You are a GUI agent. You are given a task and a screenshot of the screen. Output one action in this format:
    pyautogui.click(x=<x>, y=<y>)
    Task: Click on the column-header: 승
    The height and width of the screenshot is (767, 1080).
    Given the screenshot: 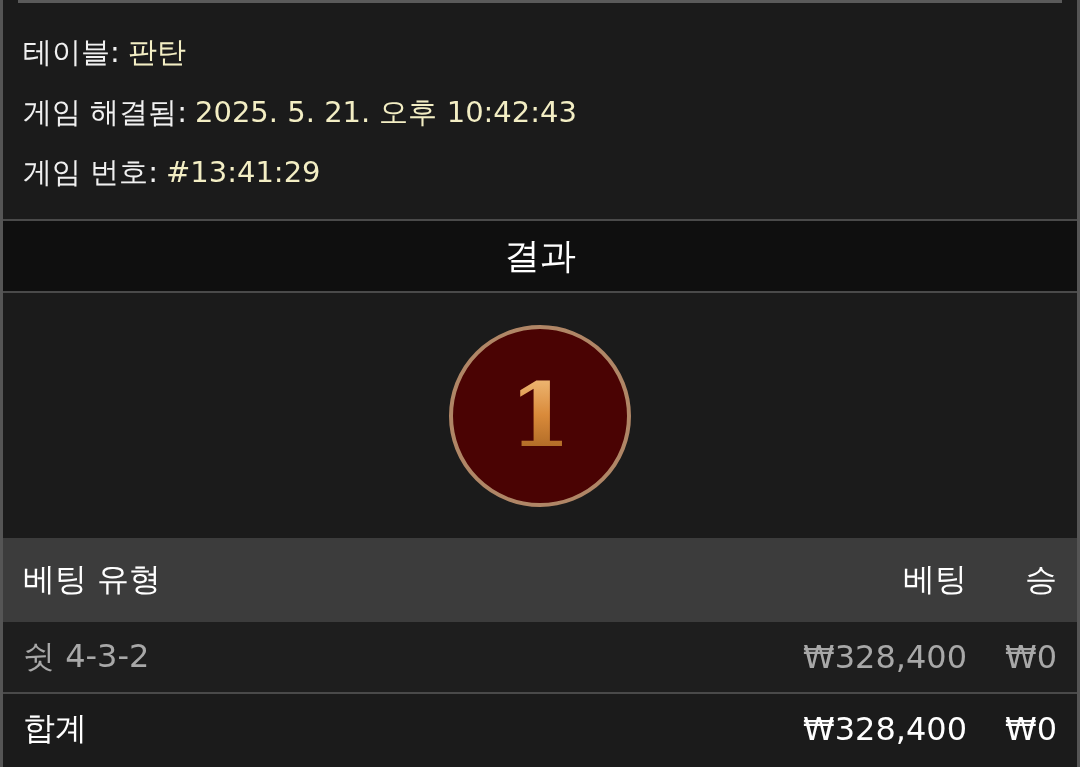 What is the action you would take?
    pyautogui.click(x=1032, y=580)
    